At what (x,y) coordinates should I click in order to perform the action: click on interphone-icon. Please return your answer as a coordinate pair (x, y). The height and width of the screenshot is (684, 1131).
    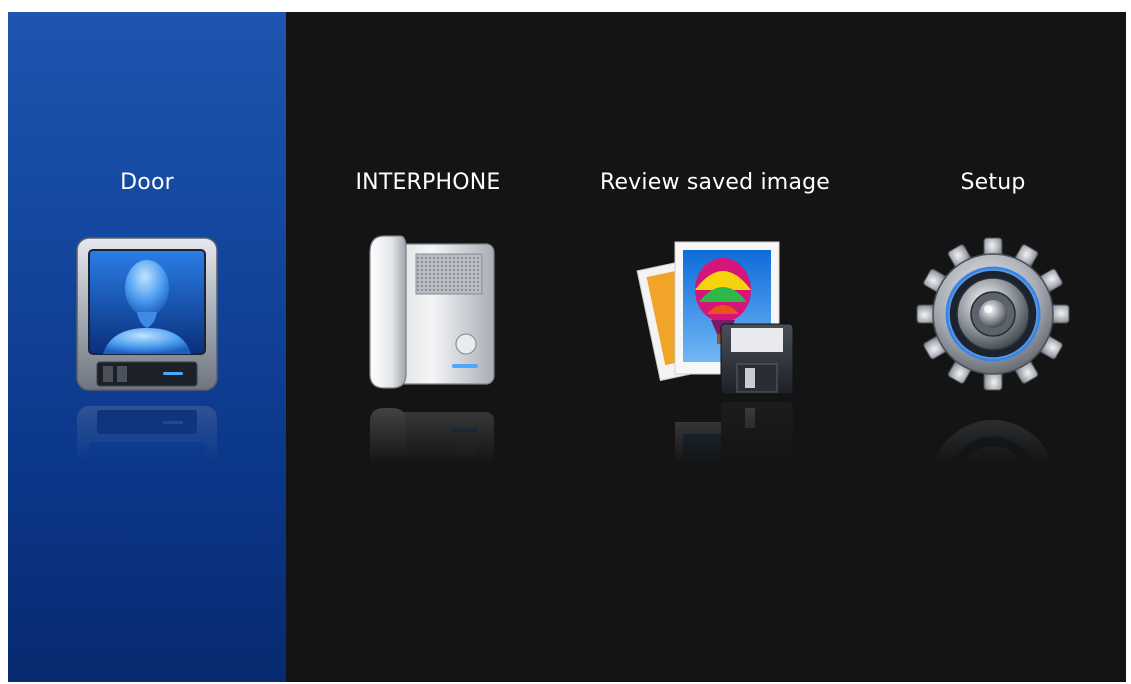
    Looking at the image, I should click on (428, 317).